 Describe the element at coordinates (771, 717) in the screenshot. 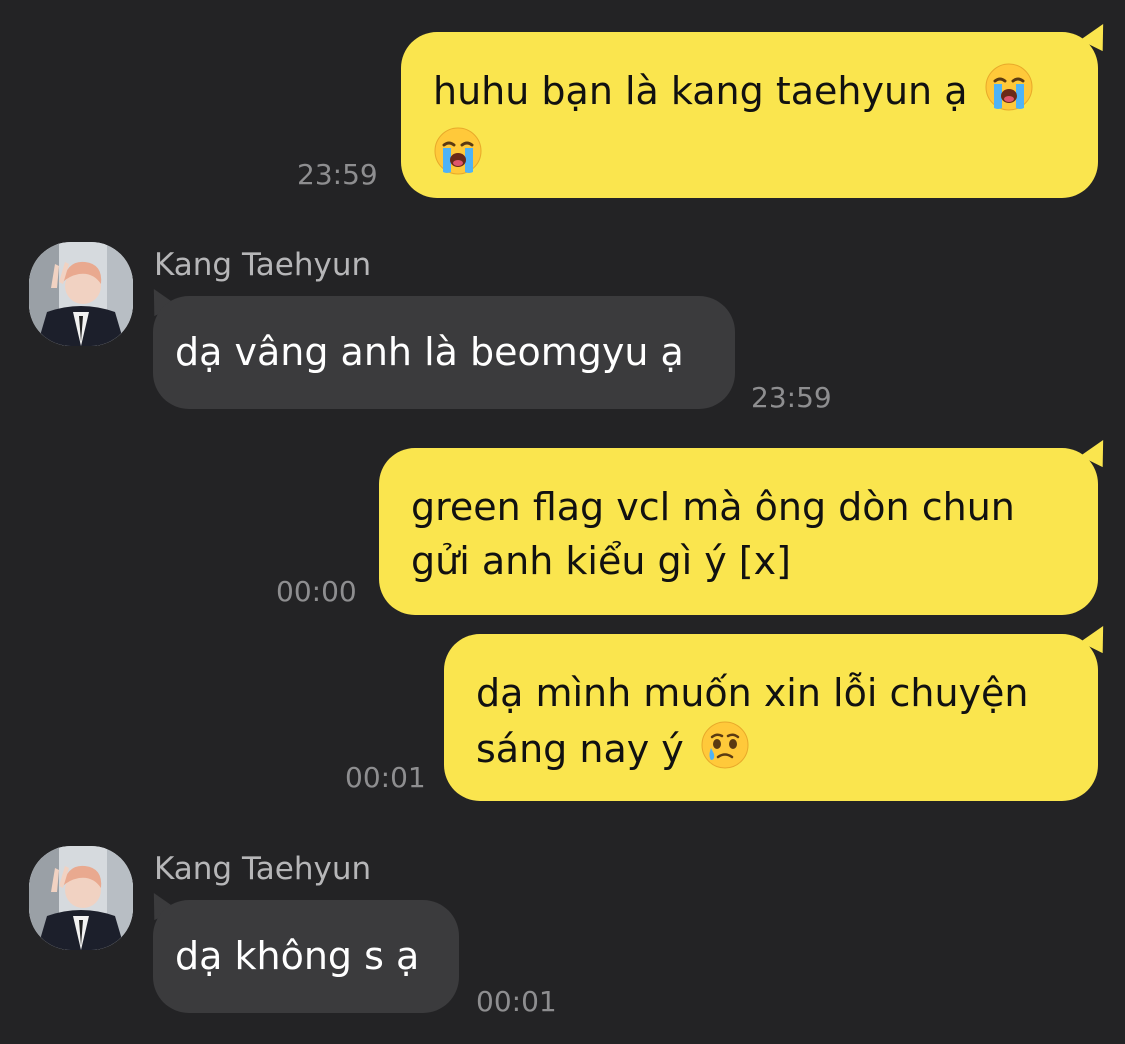

I see `message-bubble: dạ mình muốn xin lỗi chuyện sáng nay ý` at that location.